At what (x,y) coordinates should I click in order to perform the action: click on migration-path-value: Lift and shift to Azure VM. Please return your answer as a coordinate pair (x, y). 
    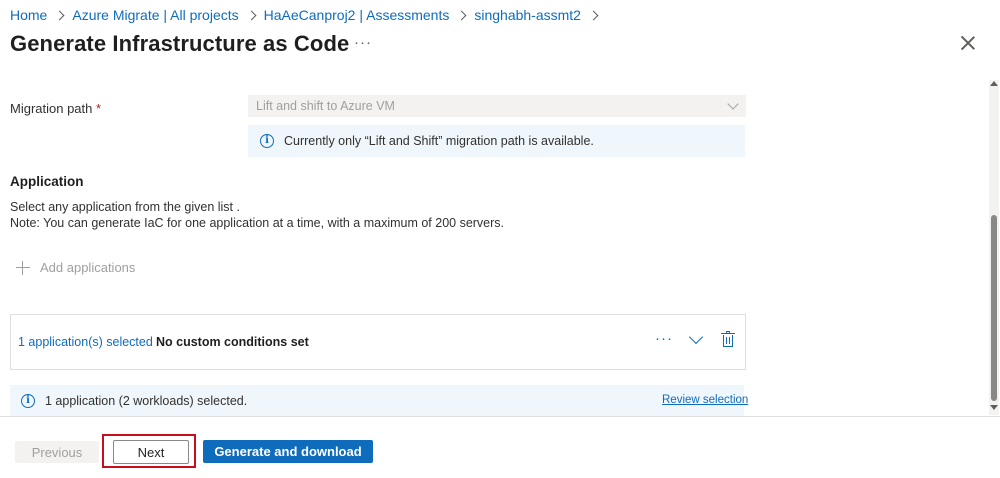
    Looking at the image, I should click on (325, 106).